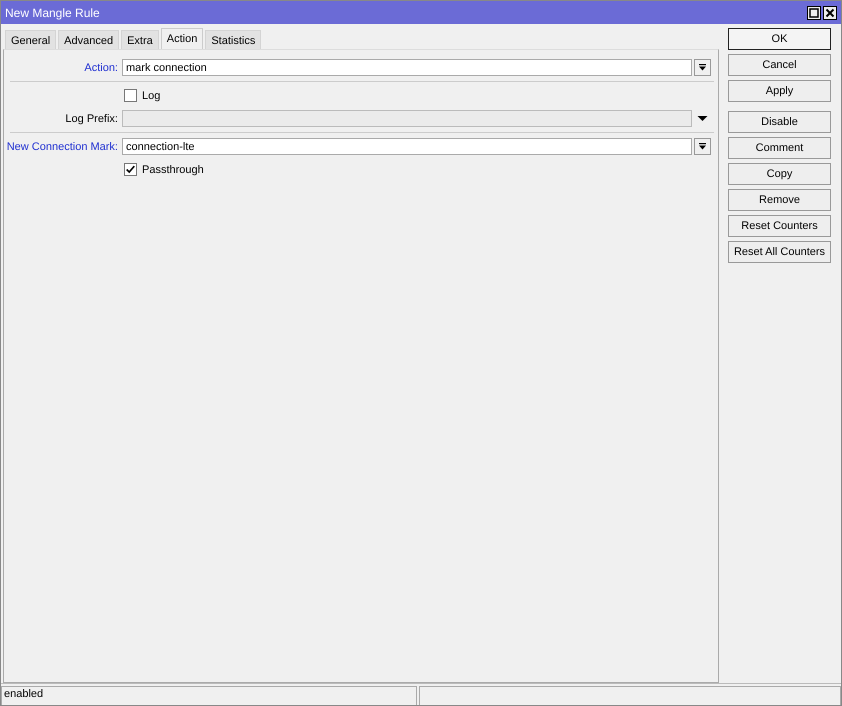  What do you see at coordinates (140, 40) in the screenshot?
I see `tab: Extra` at bounding box center [140, 40].